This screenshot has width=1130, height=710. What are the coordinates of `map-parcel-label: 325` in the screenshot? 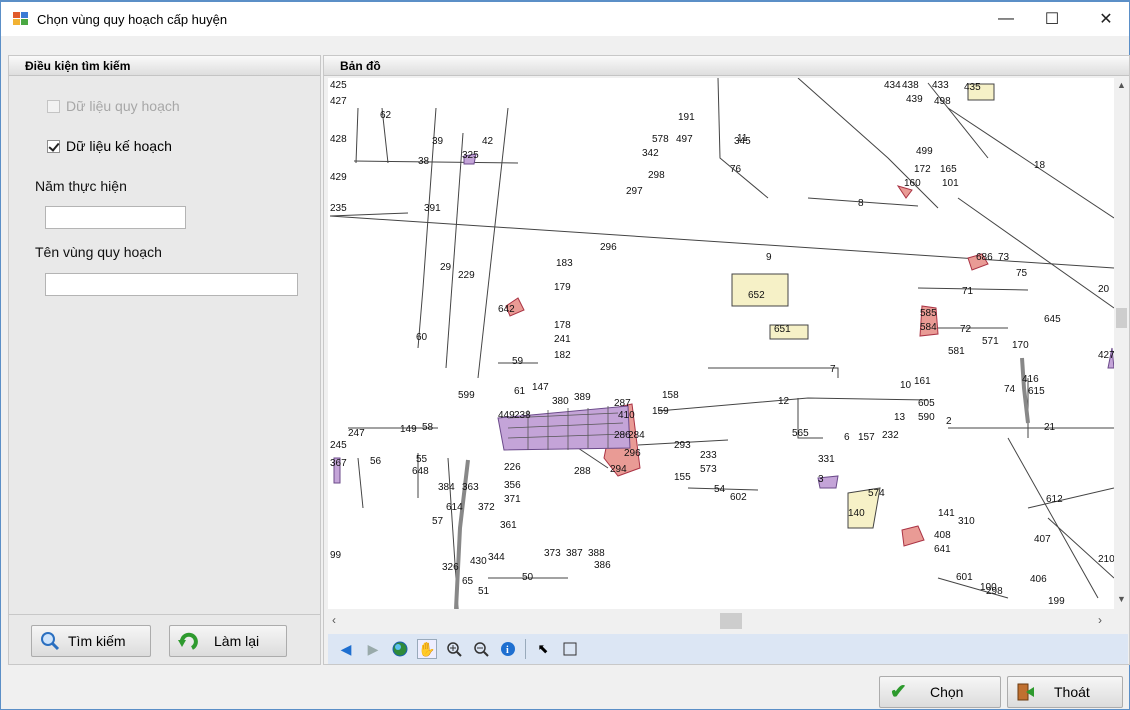 It's located at (470, 155).